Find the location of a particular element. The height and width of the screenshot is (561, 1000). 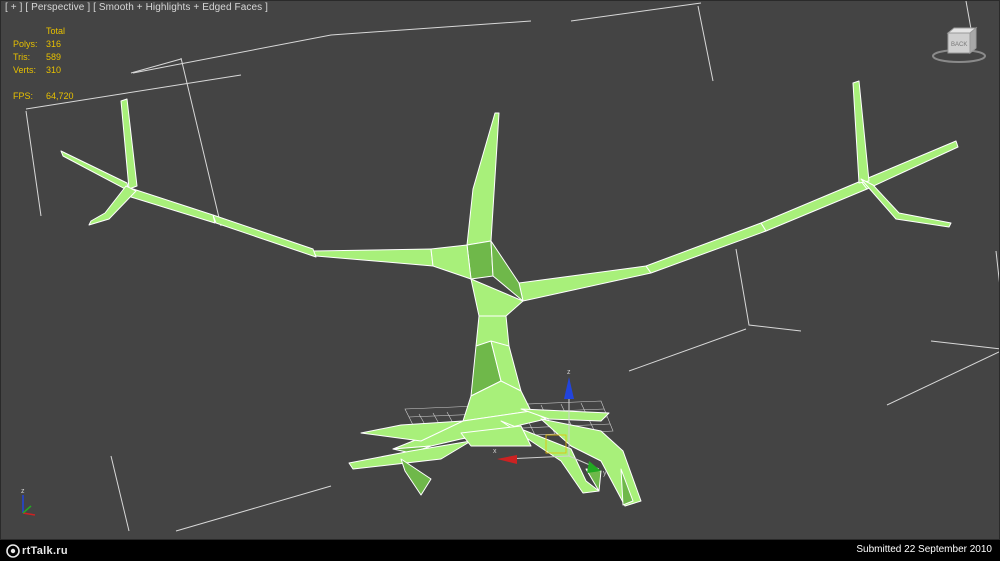

viewcube-icon: BACK is located at coordinates (959, 45).